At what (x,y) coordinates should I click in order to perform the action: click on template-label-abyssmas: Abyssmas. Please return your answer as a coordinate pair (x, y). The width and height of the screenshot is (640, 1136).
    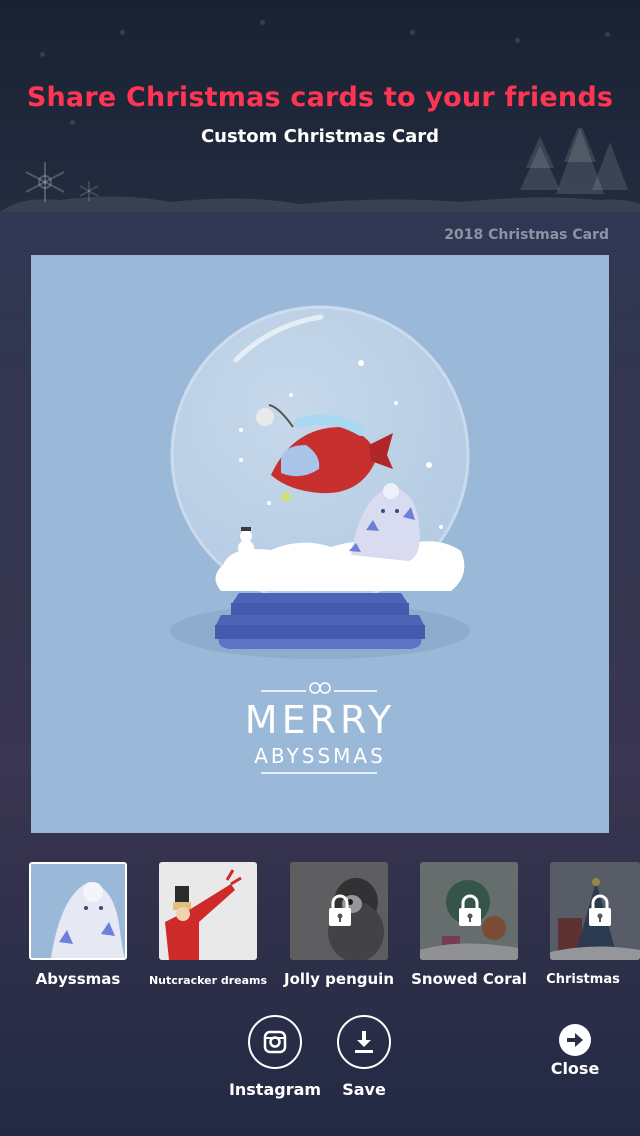
    Looking at the image, I should click on (78, 979).